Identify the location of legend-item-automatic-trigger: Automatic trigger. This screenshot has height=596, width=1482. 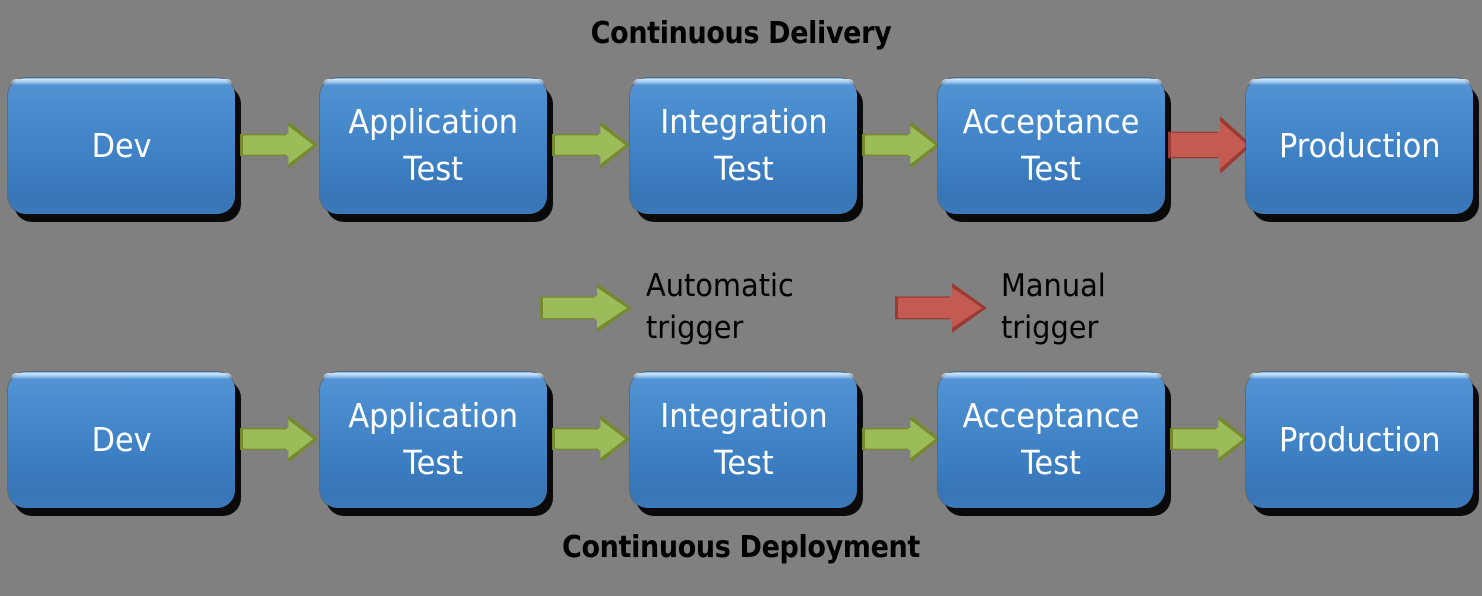
(672, 308).